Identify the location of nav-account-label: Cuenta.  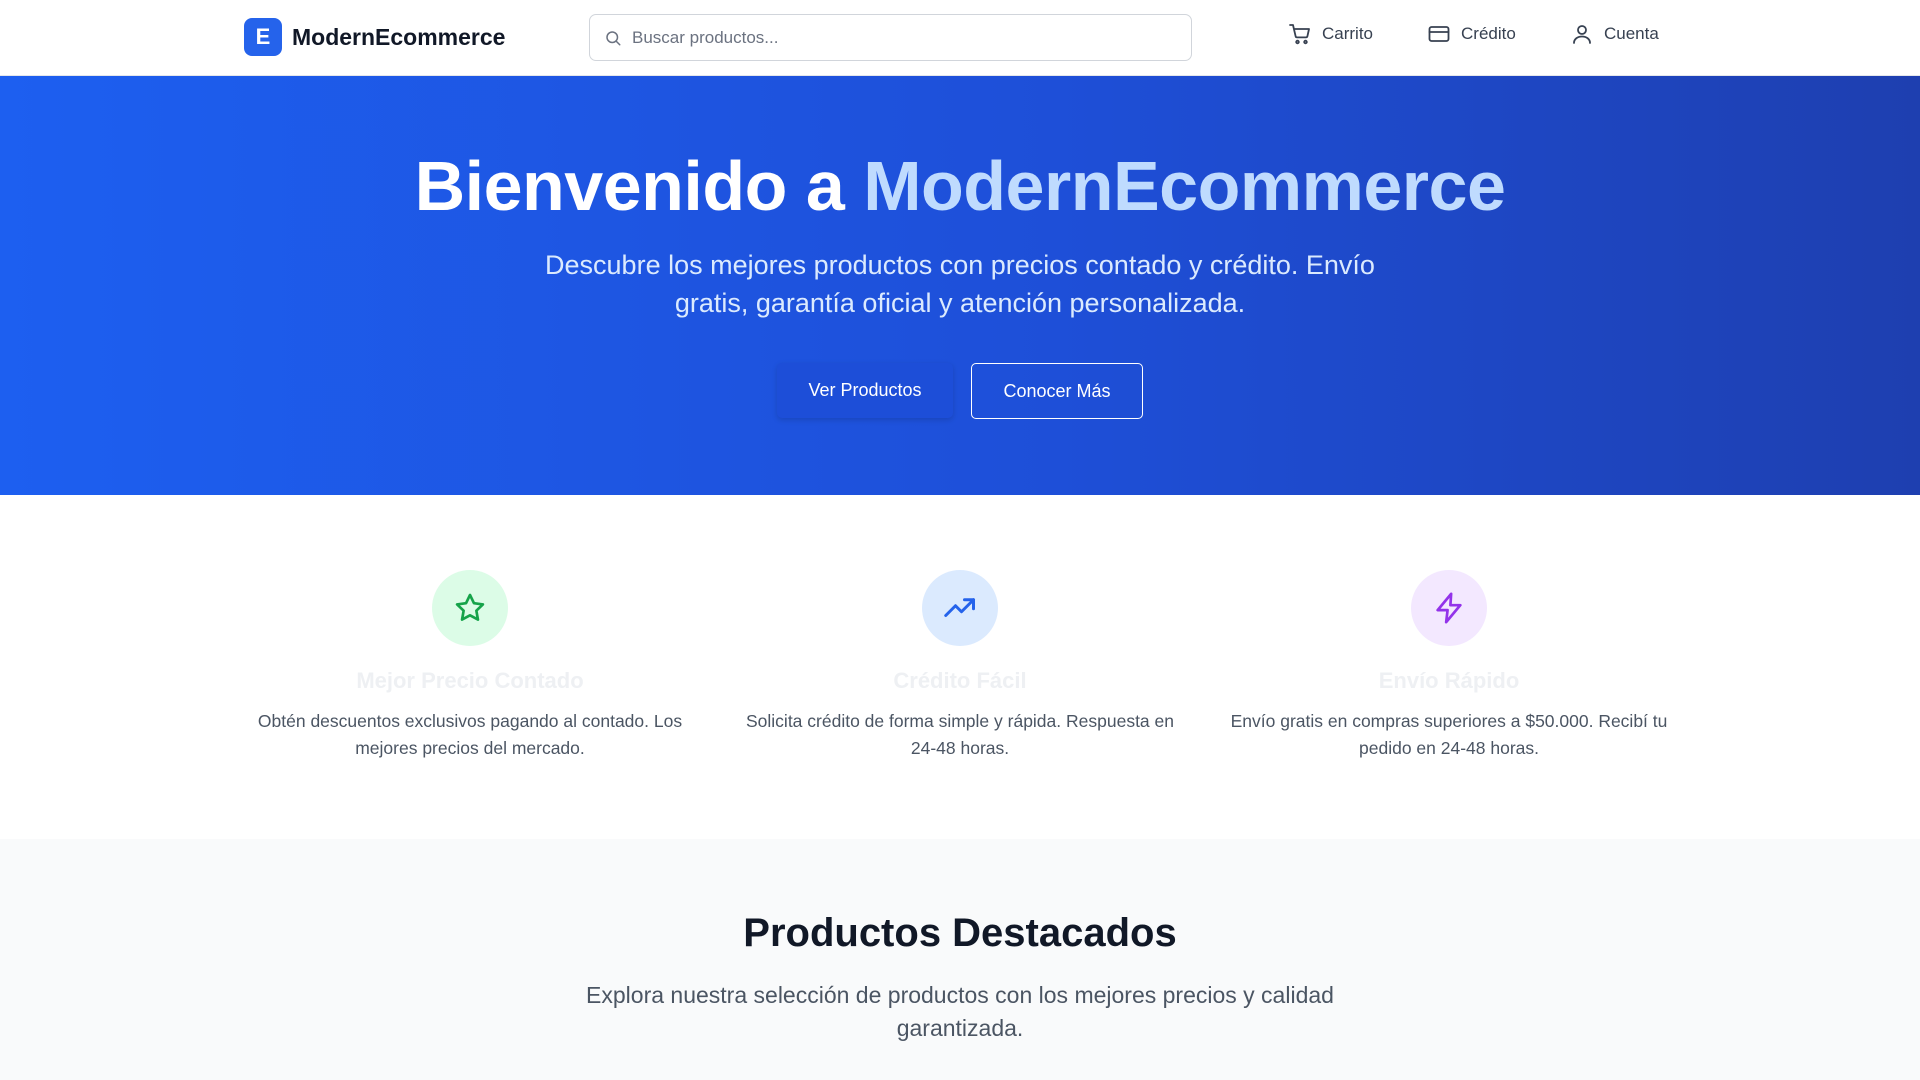
(1631, 33).